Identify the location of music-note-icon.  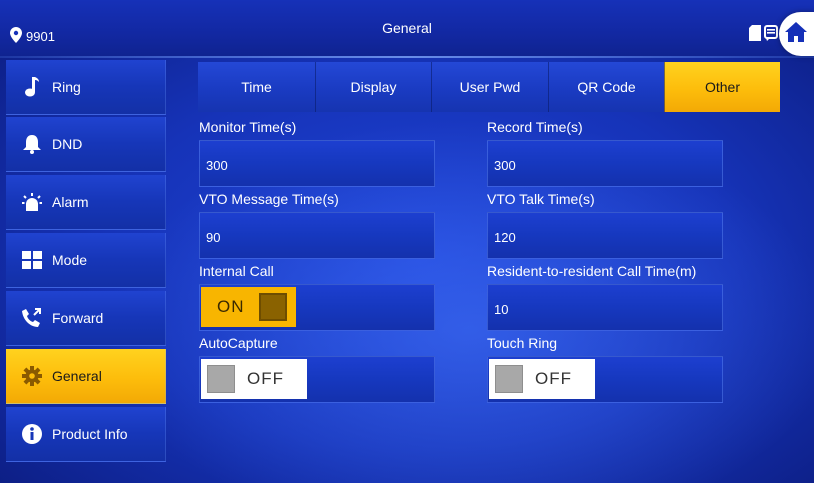
(32, 87).